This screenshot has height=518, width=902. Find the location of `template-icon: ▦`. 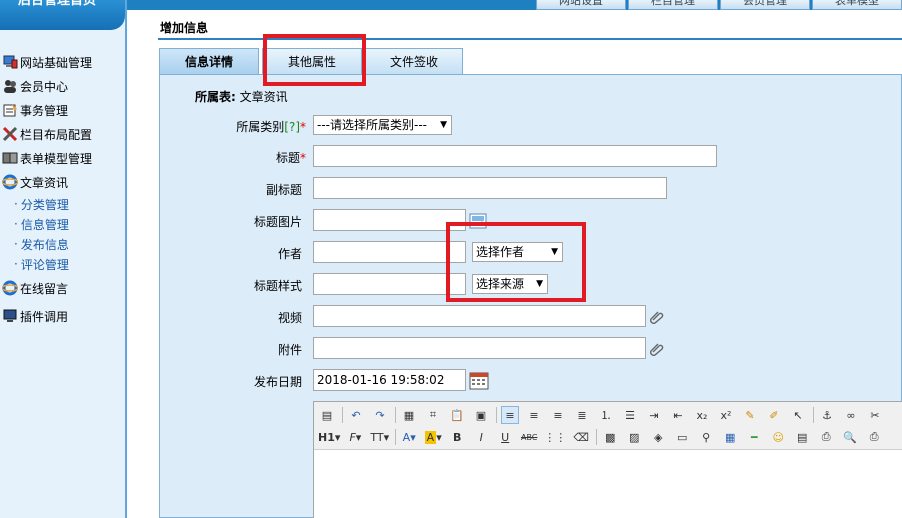

template-icon: ▦ is located at coordinates (409, 415).